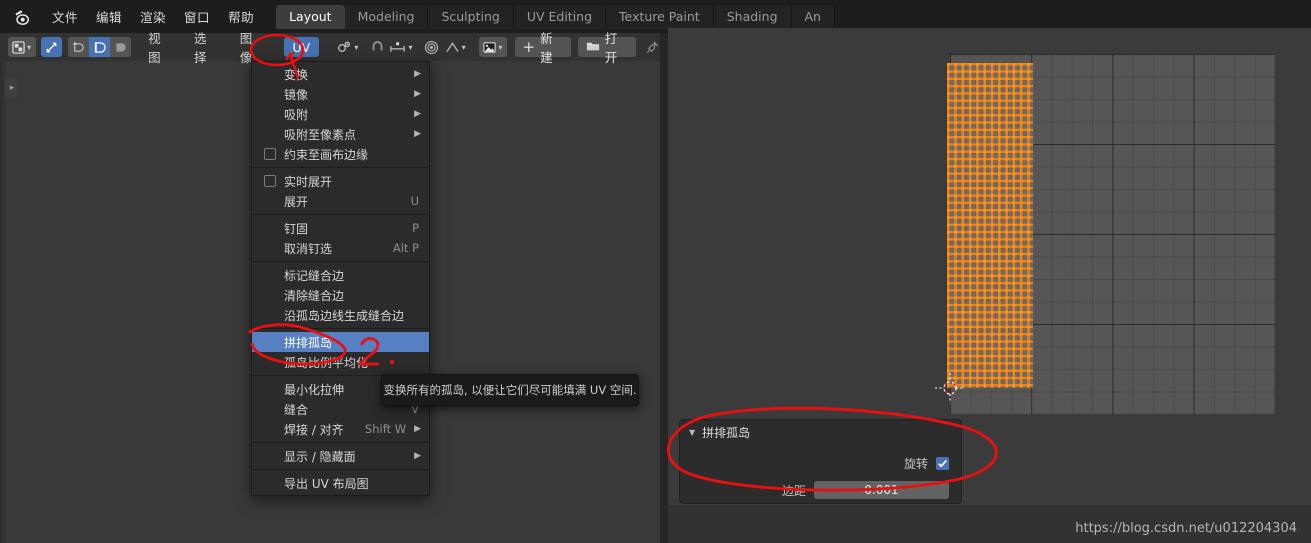 The height and width of the screenshot is (543, 1311). What do you see at coordinates (109, 16) in the screenshot?
I see `menu-edit: 编辑` at bounding box center [109, 16].